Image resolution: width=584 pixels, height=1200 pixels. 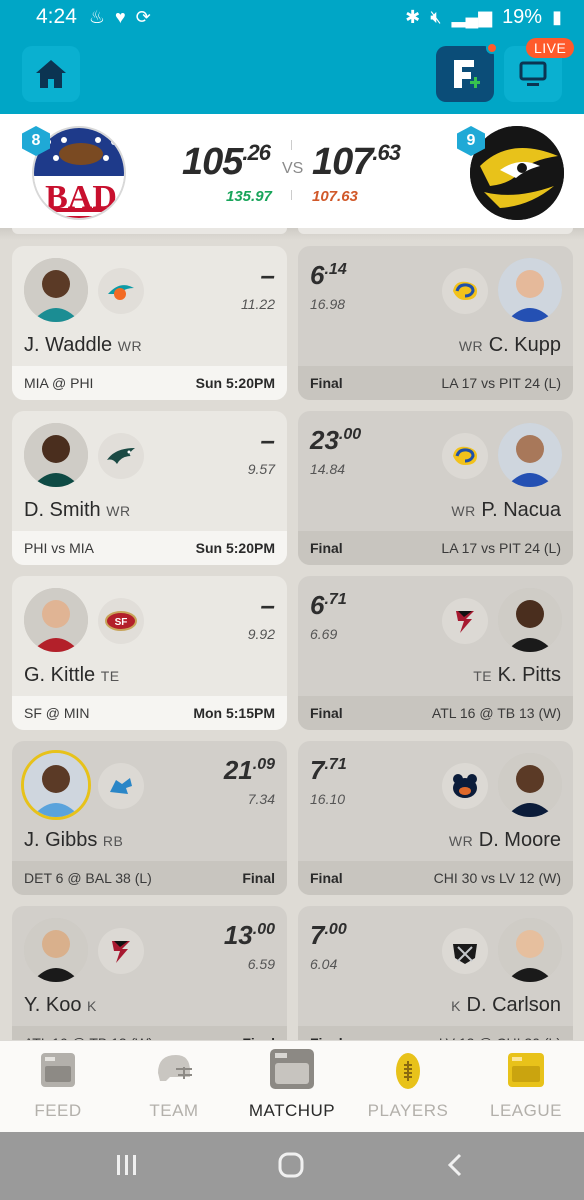 What do you see at coordinates (51, 74) in the screenshot?
I see `home-button` at bounding box center [51, 74].